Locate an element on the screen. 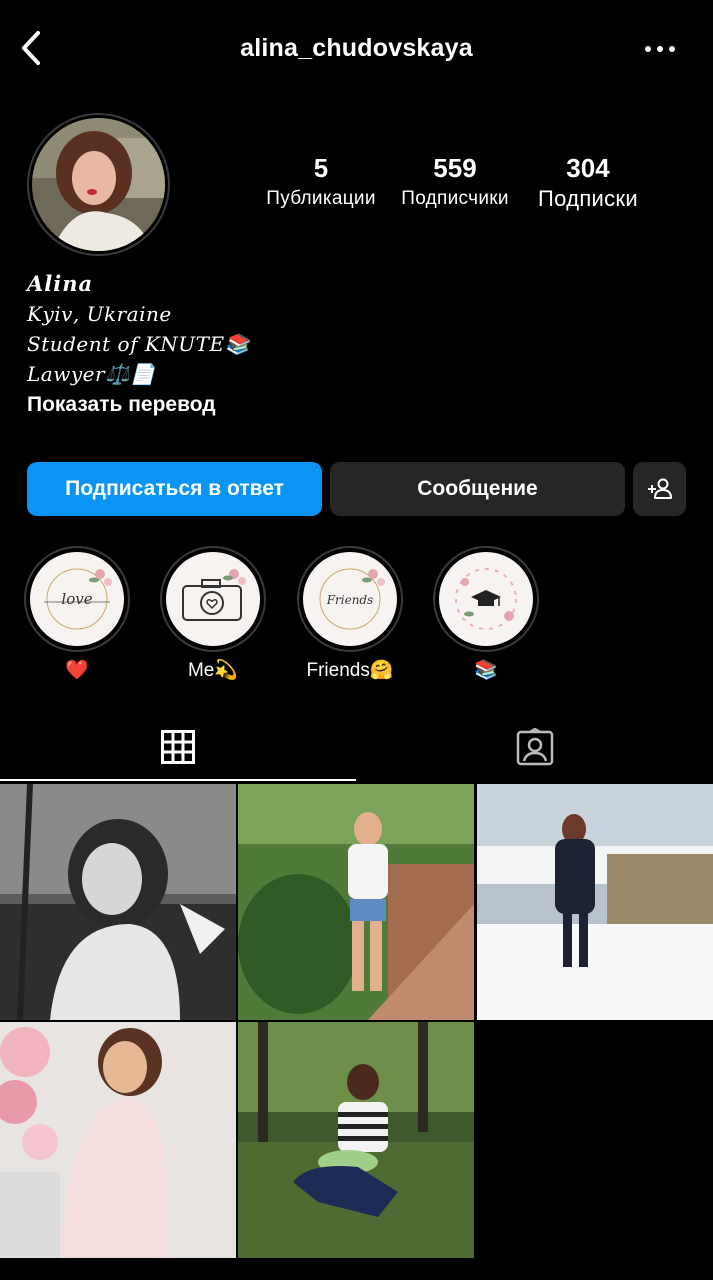 The image size is (713, 1280). highlight-cover-text: love is located at coordinates (76, 599).